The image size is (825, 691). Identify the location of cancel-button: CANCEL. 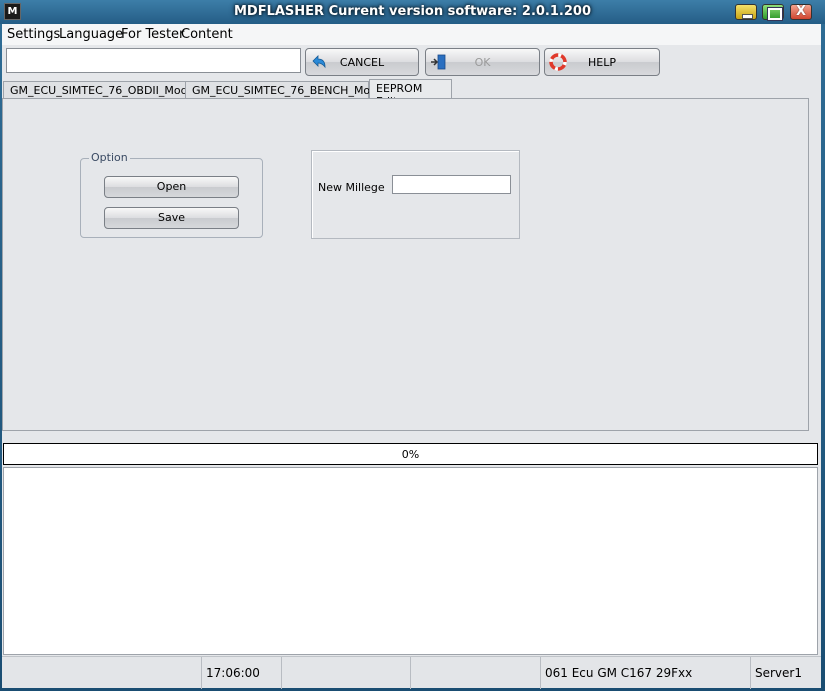
(362, 62).